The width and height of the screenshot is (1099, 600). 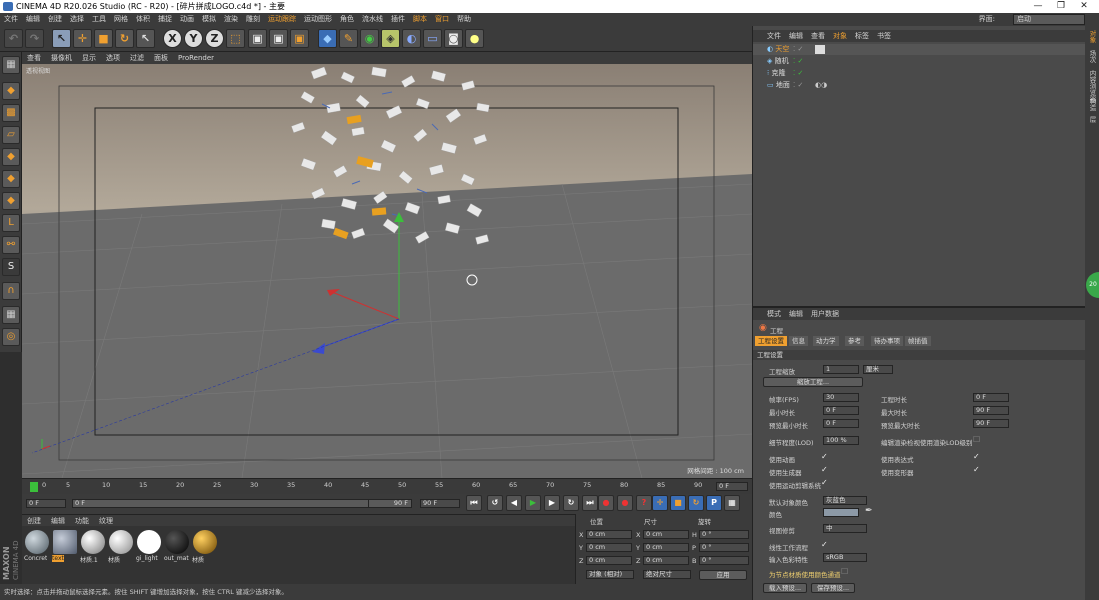 What do you see at coordinates (390, 503) in the screenshot?
I see `range-slider-end: 90 F` at bounding box center [390, 503].